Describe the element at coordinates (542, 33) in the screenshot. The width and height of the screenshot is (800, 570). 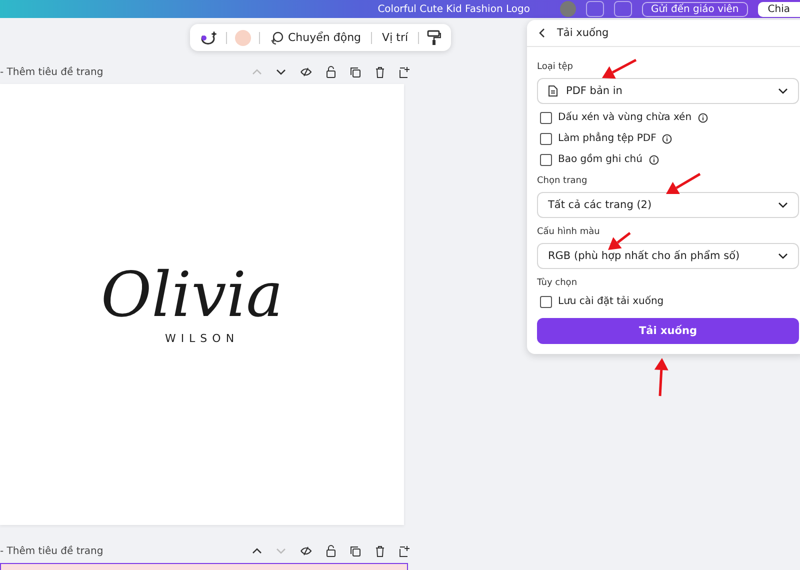
I see `back-chevron-icon` at that location.